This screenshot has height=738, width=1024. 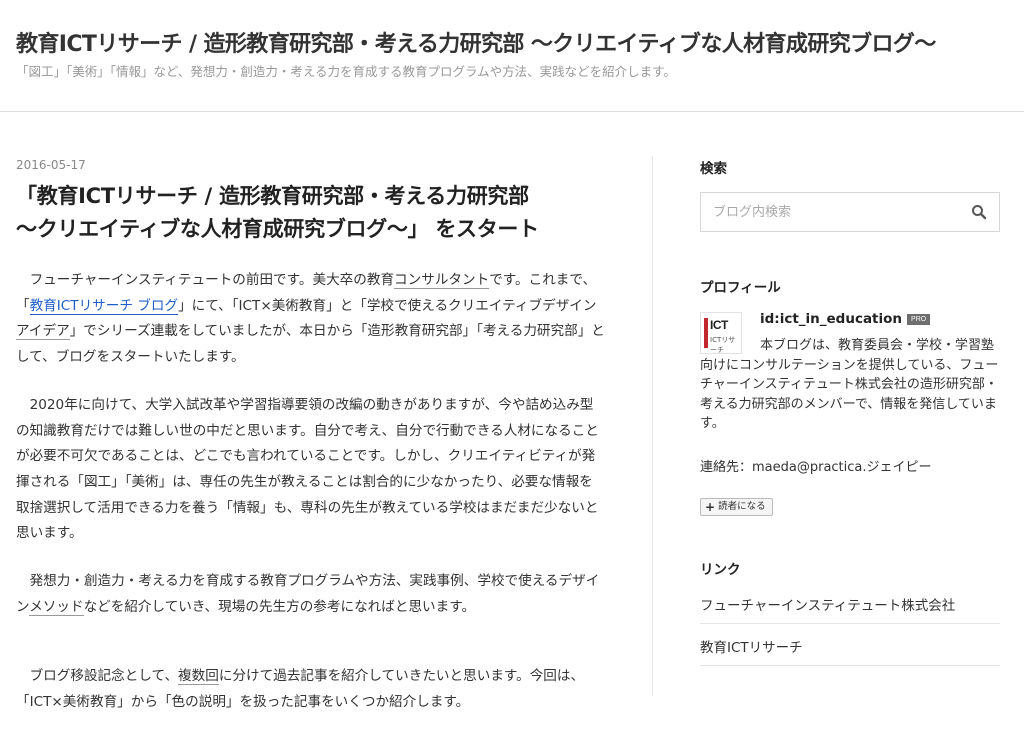 I want to click on pro-badge: PRO, so click(x=919, y=319).